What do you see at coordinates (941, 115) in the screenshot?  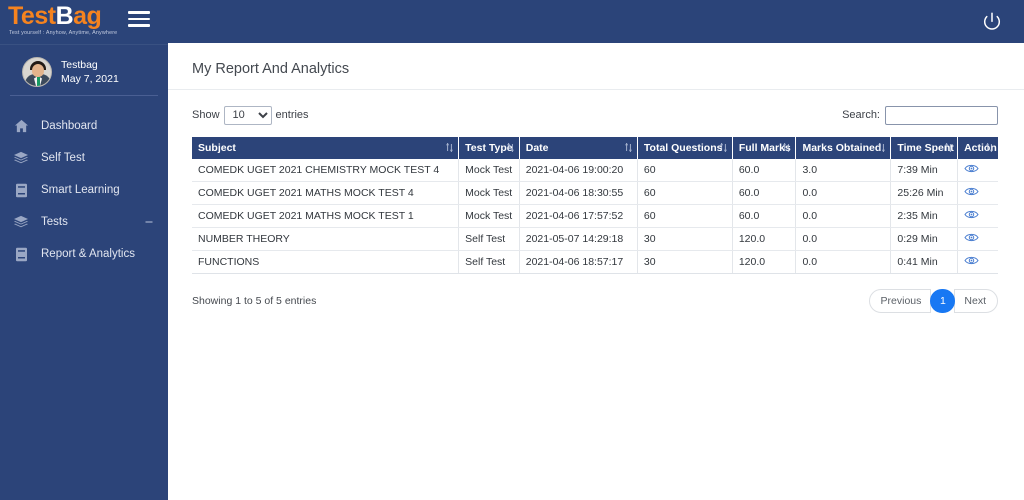 I see `search-input` at bounding box center [941, 115].